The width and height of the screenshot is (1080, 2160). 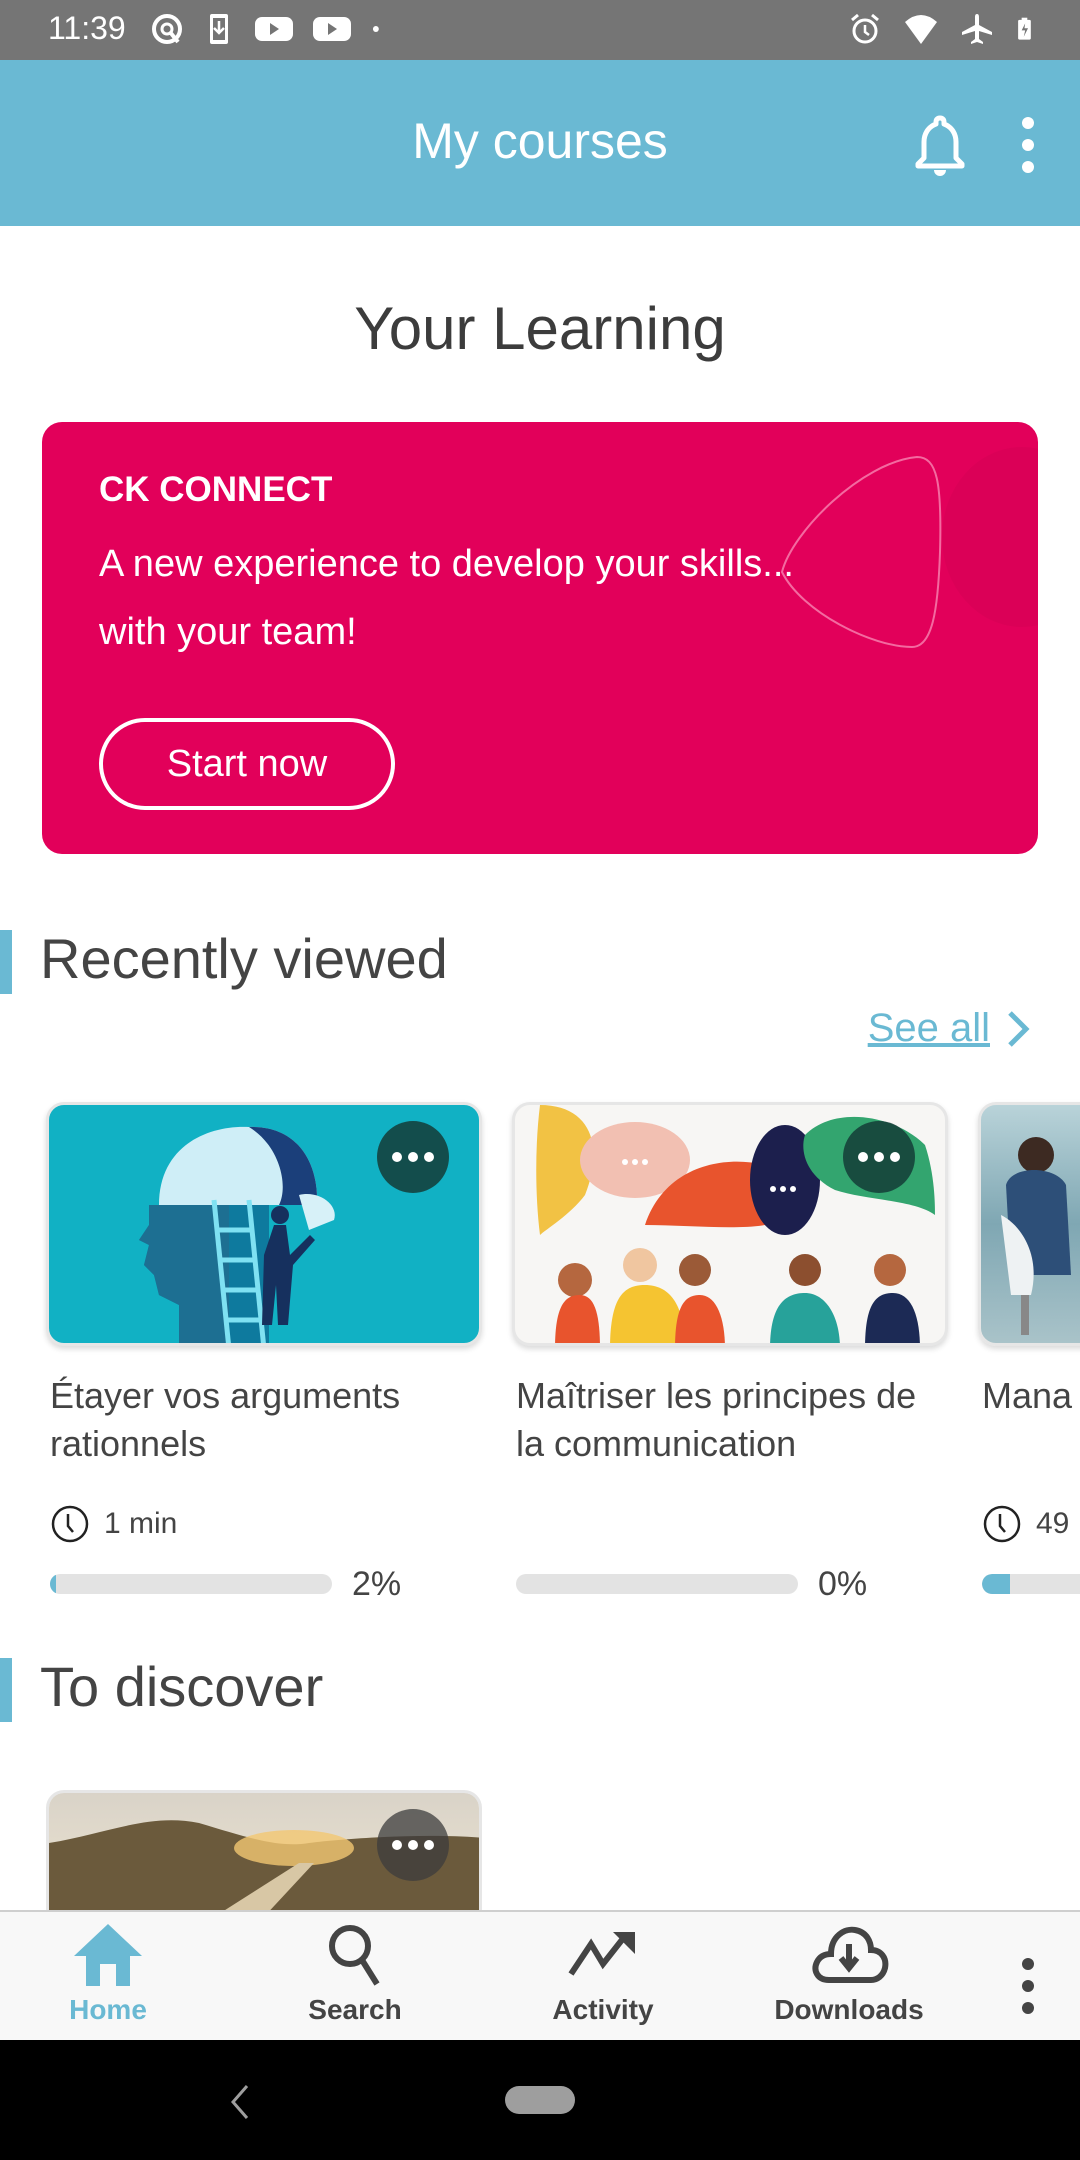 I want to click on progress-percent: 0%, so click(x=843, y=1583).